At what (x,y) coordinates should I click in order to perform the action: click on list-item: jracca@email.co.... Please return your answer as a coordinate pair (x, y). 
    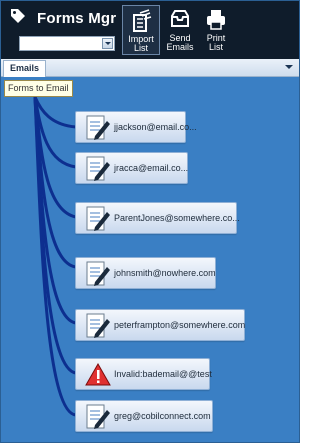
    Looking at the image, I should click on (131, 168).